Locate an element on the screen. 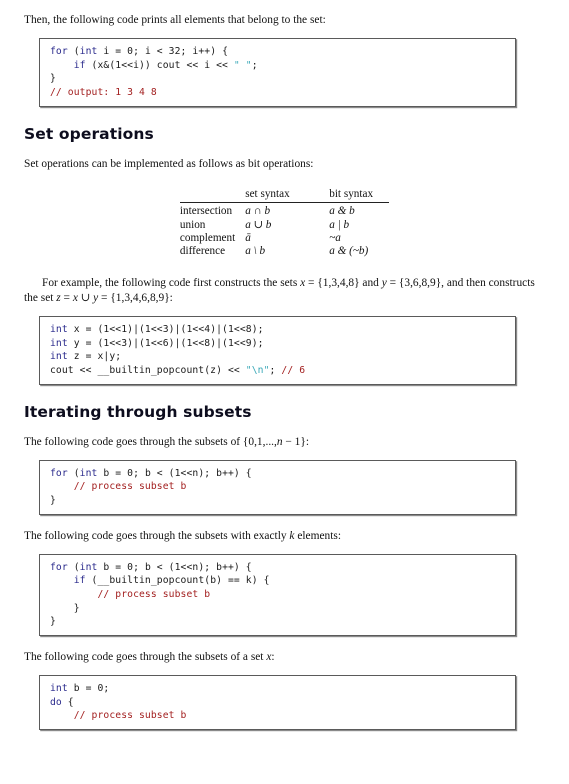  iter2-text-2: elements: is located at coordinates (317, 535).